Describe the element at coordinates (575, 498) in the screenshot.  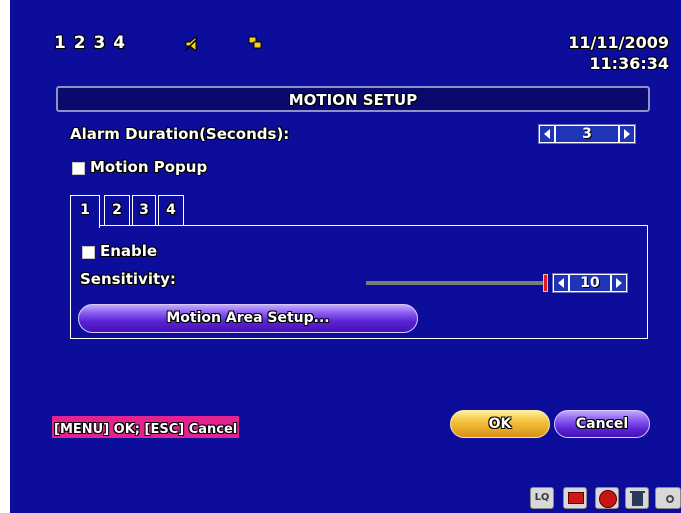
I see `monitor-icon` at that location.